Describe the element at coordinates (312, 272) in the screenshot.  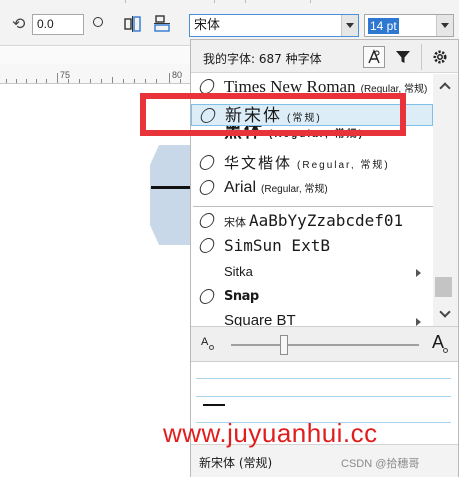
I see `font-item-sitka: Sitka` at that location.